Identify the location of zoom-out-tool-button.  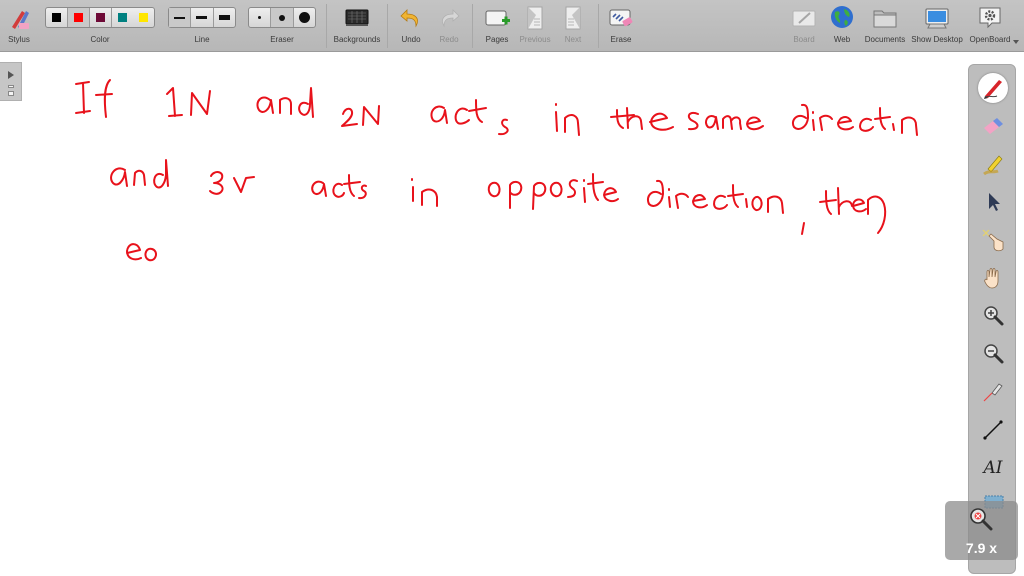
(993, 354).